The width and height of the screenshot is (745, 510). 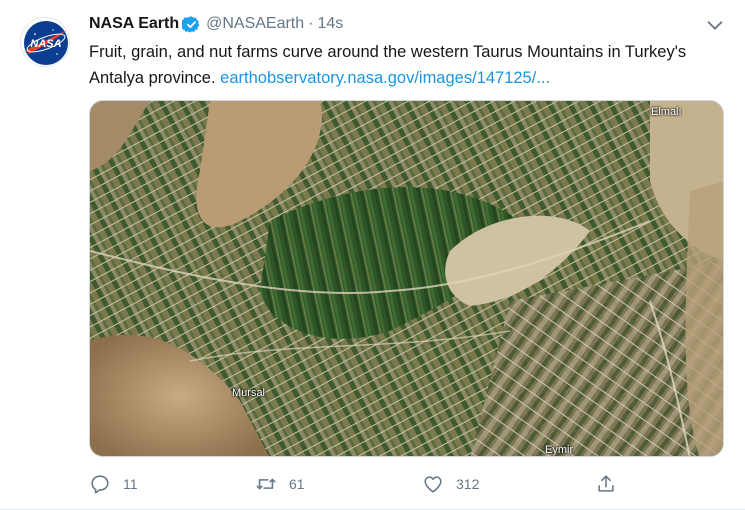 I want to click on author-name: NASA Earth, so click(x=134, y=24).